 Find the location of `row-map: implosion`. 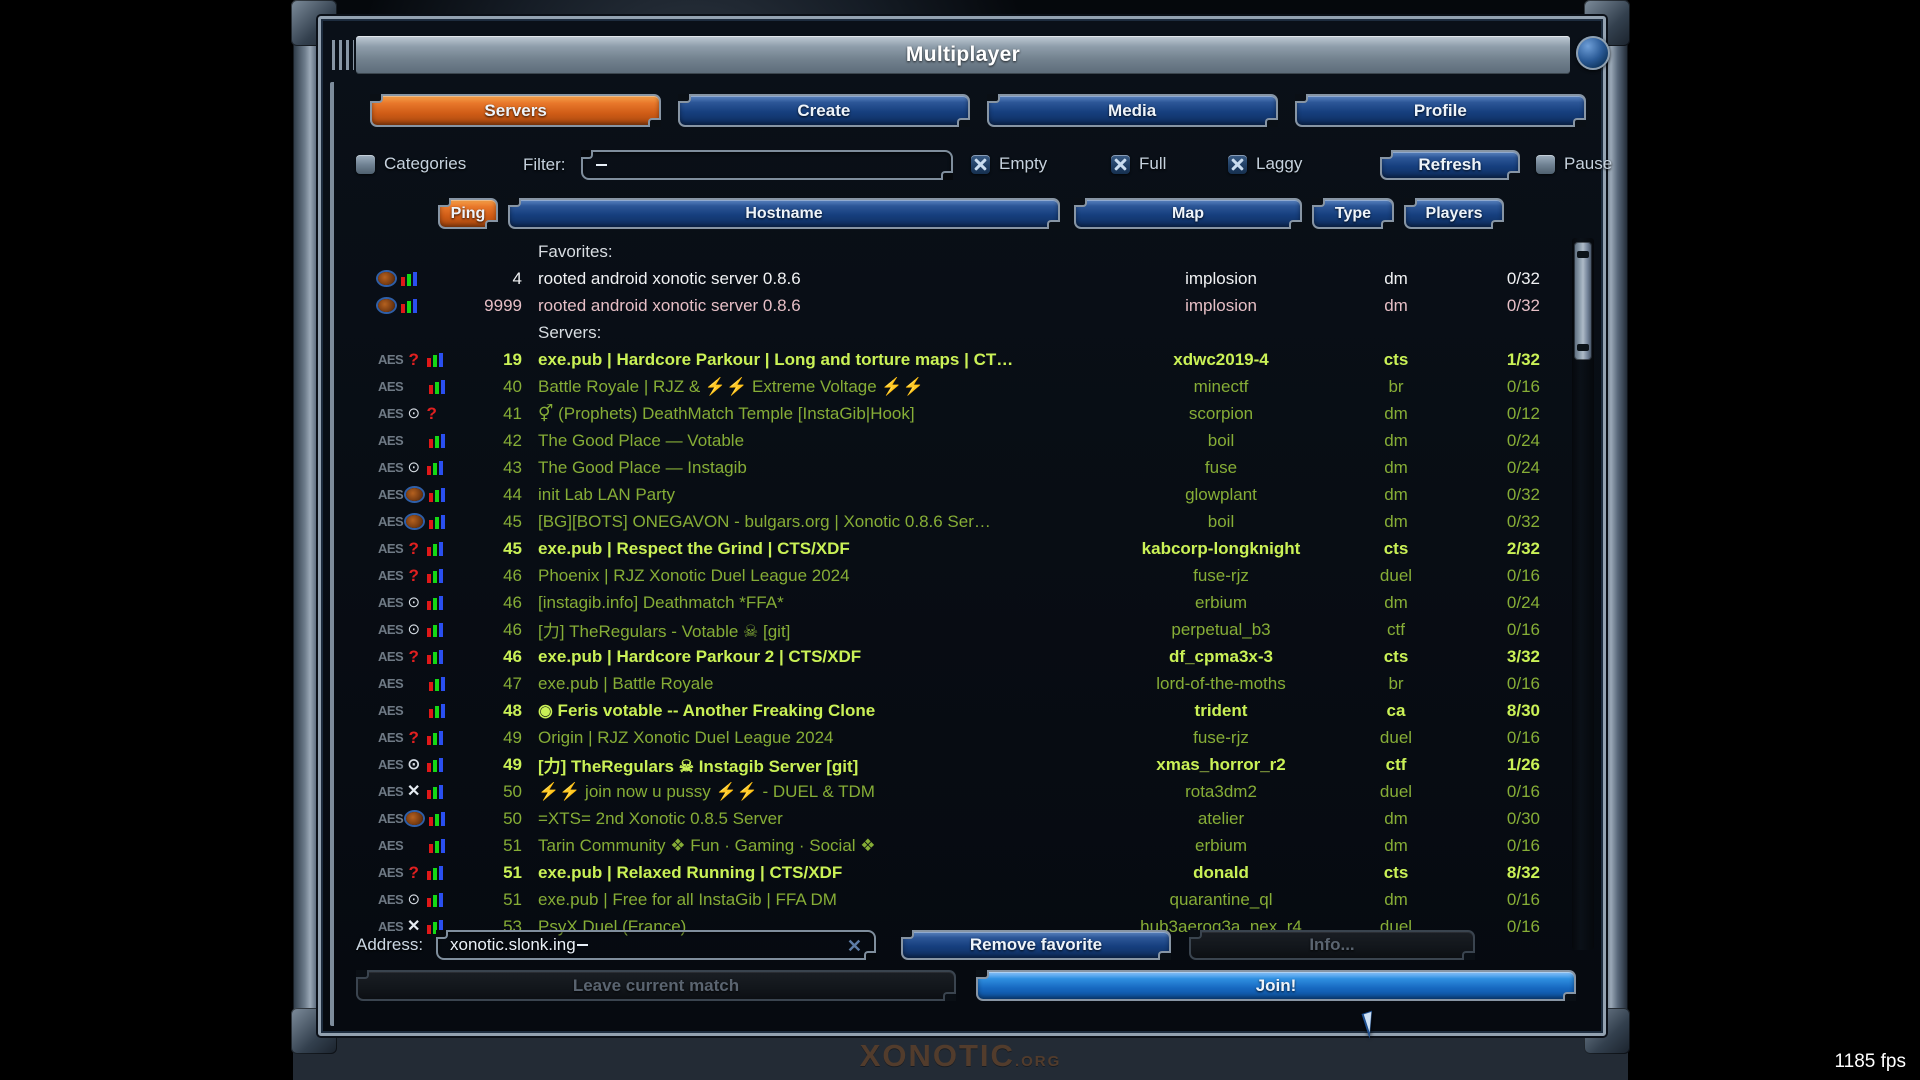

row-map: implosion is located at coordinates (1221, 305).